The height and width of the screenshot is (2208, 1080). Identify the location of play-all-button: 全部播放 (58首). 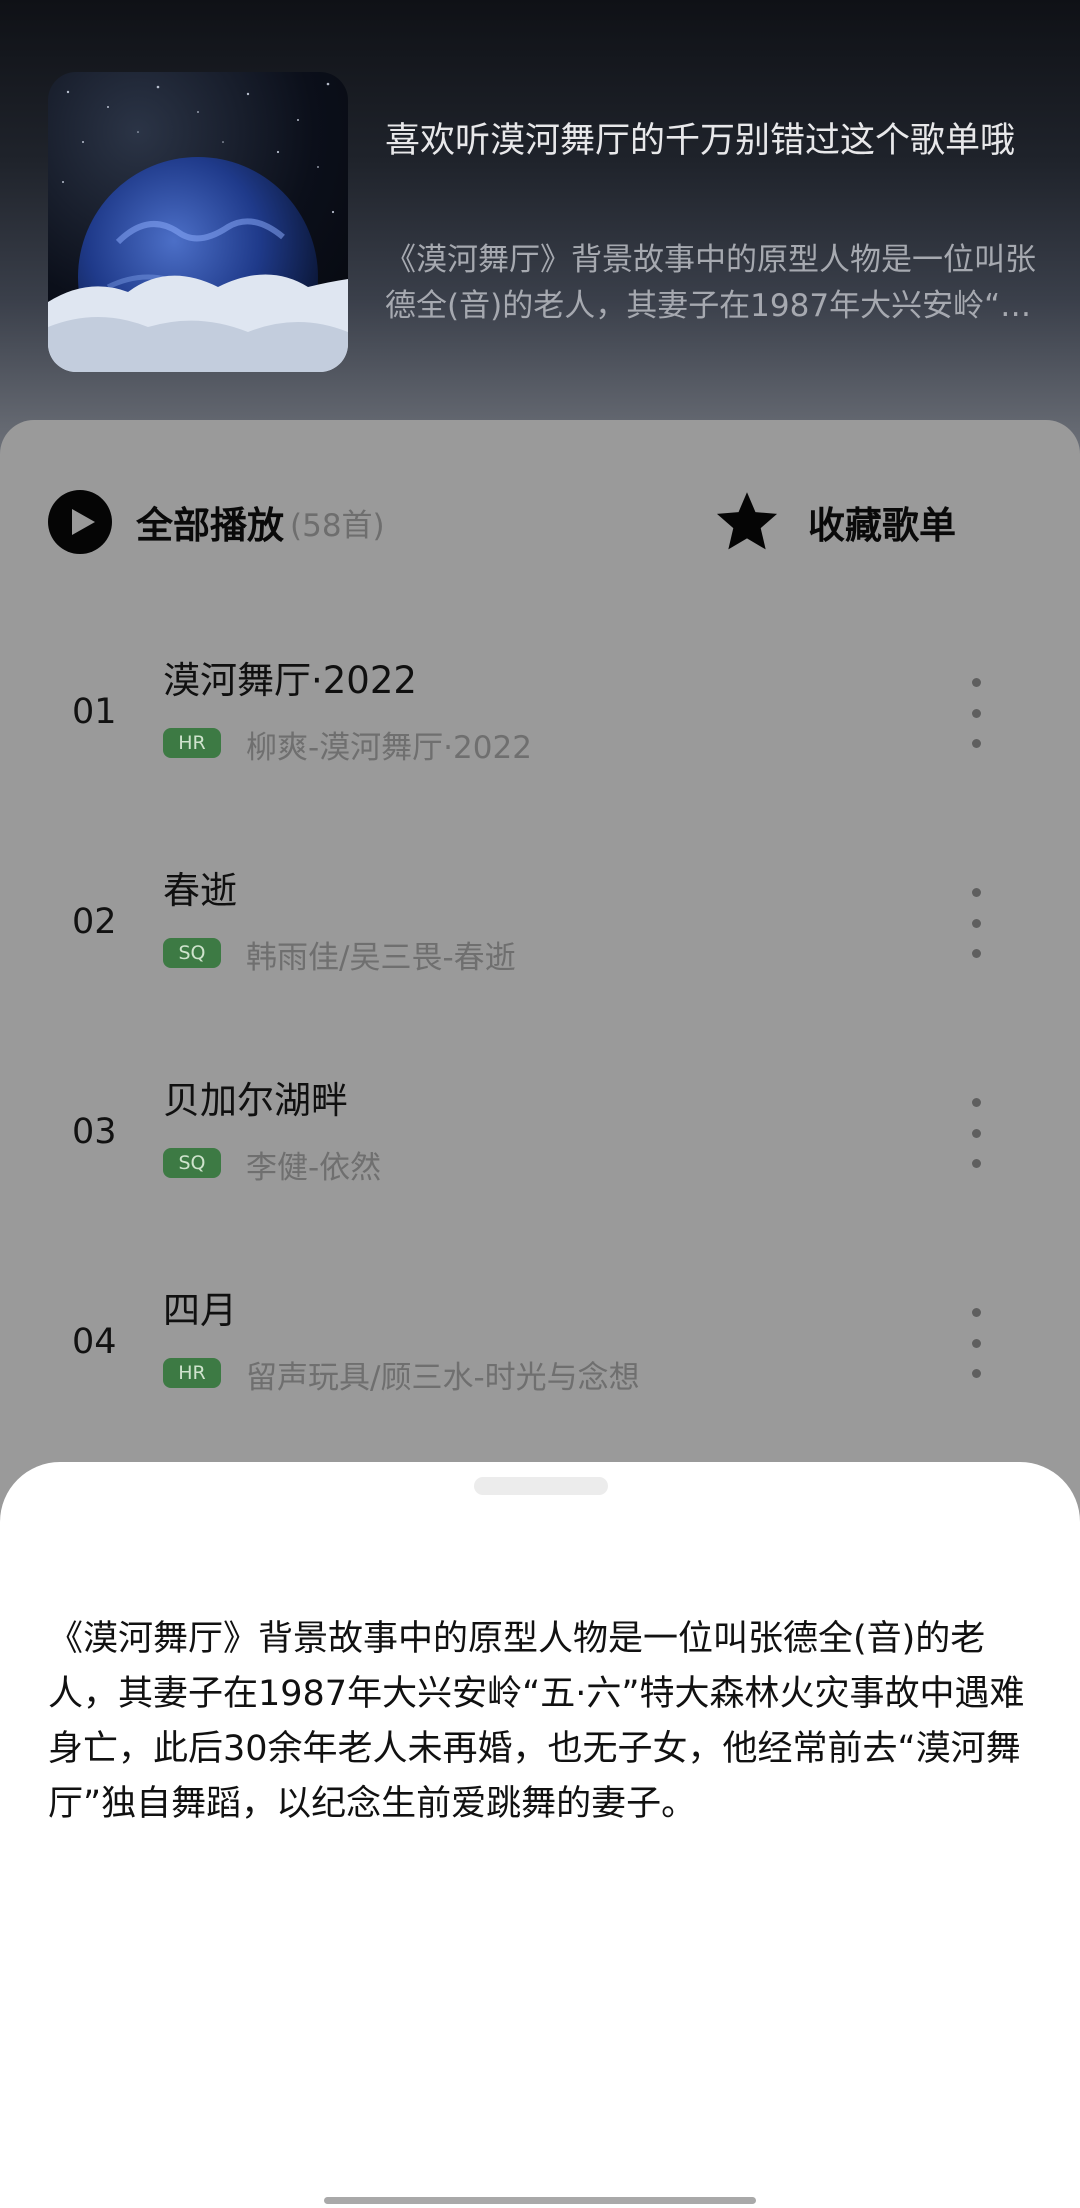
(216, 522).